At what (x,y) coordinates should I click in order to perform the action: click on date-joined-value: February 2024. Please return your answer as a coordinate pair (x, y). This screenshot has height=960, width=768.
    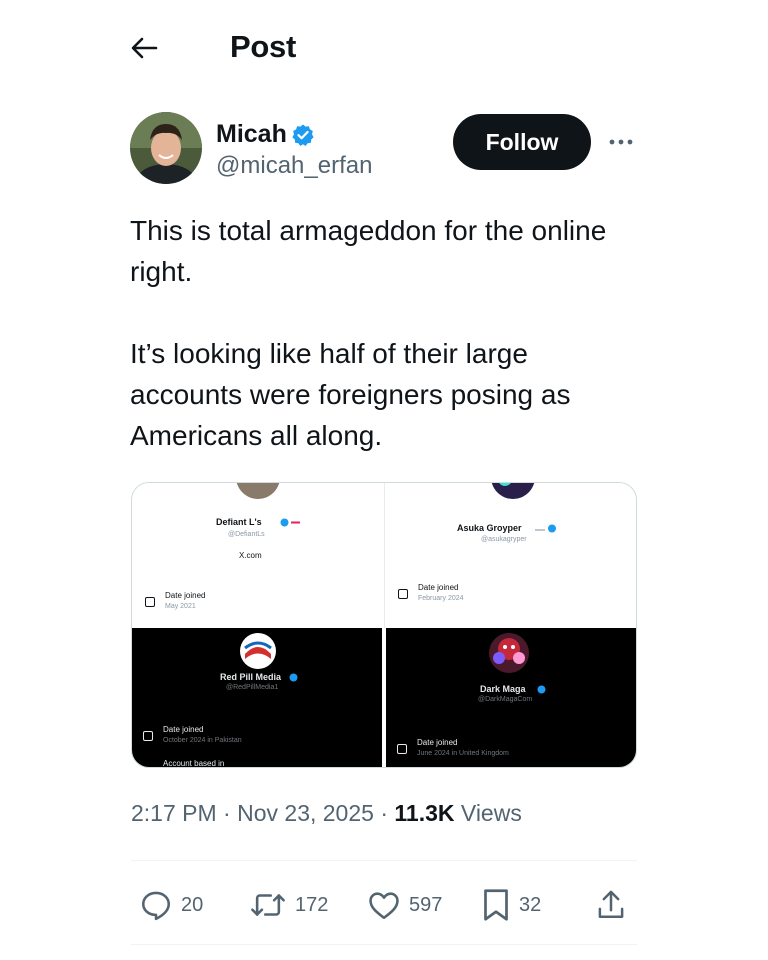
    Looking at the image, I should click on (441, 598).